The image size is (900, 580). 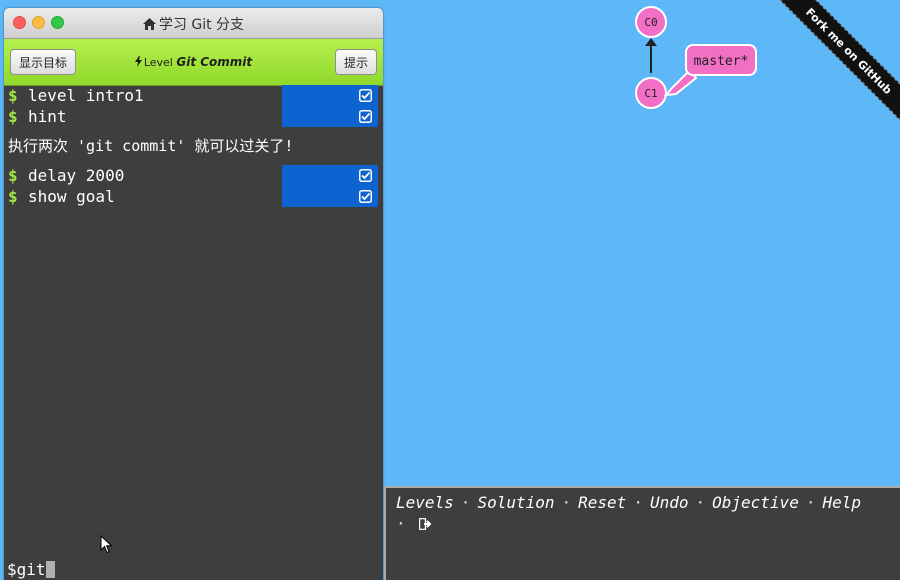 I want to click on commit-node: C0, so click(x=651, y=22).